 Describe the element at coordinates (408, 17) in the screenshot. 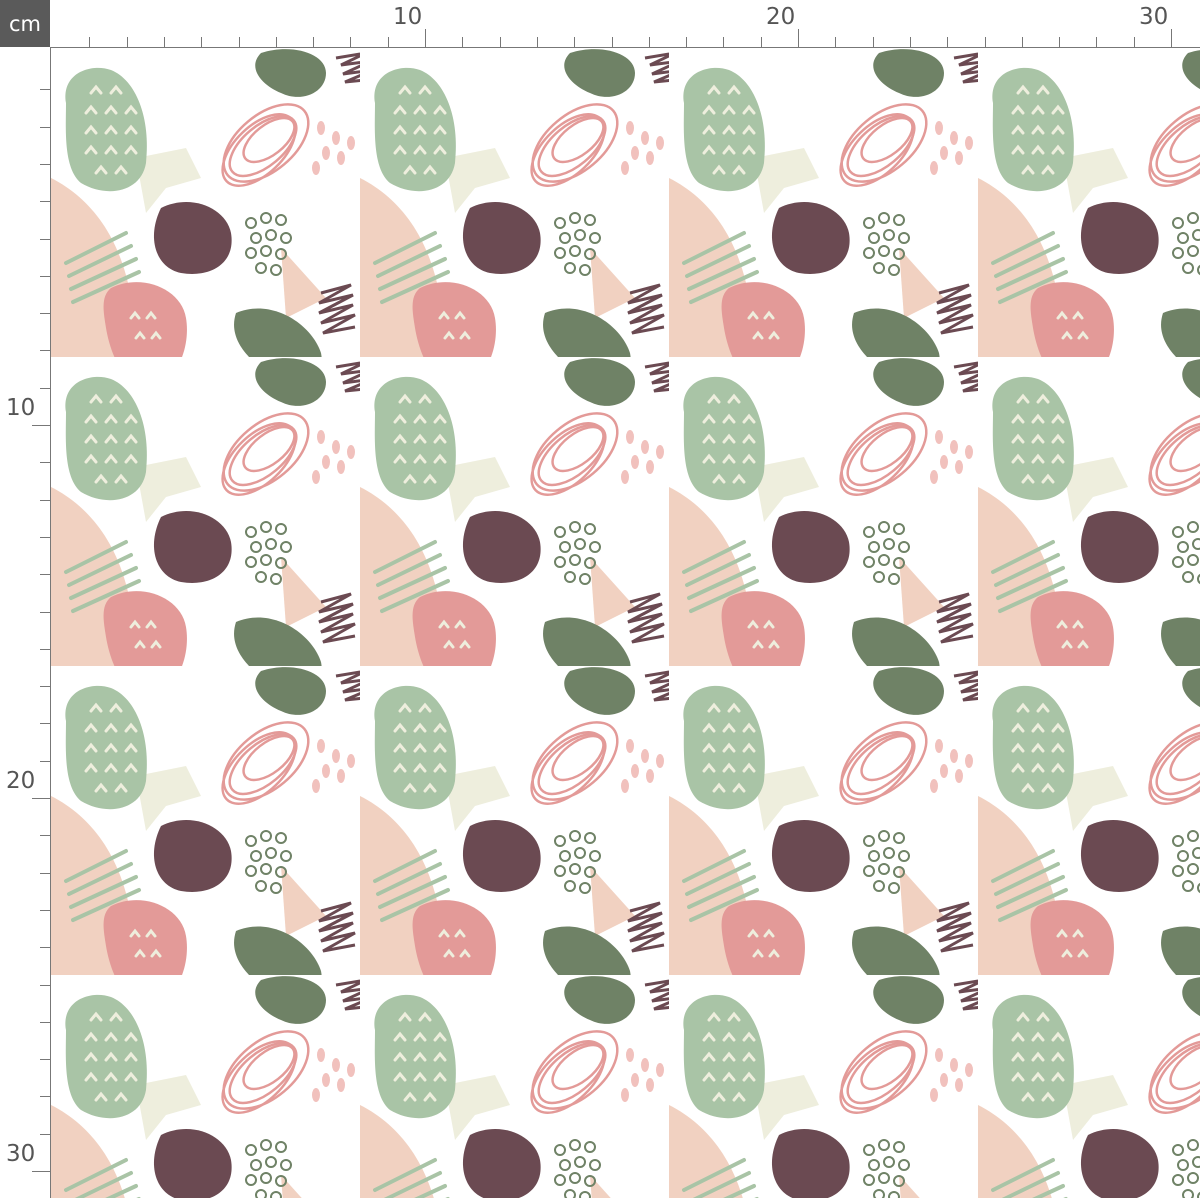

I see `top-ruler-label: 10` at that location.